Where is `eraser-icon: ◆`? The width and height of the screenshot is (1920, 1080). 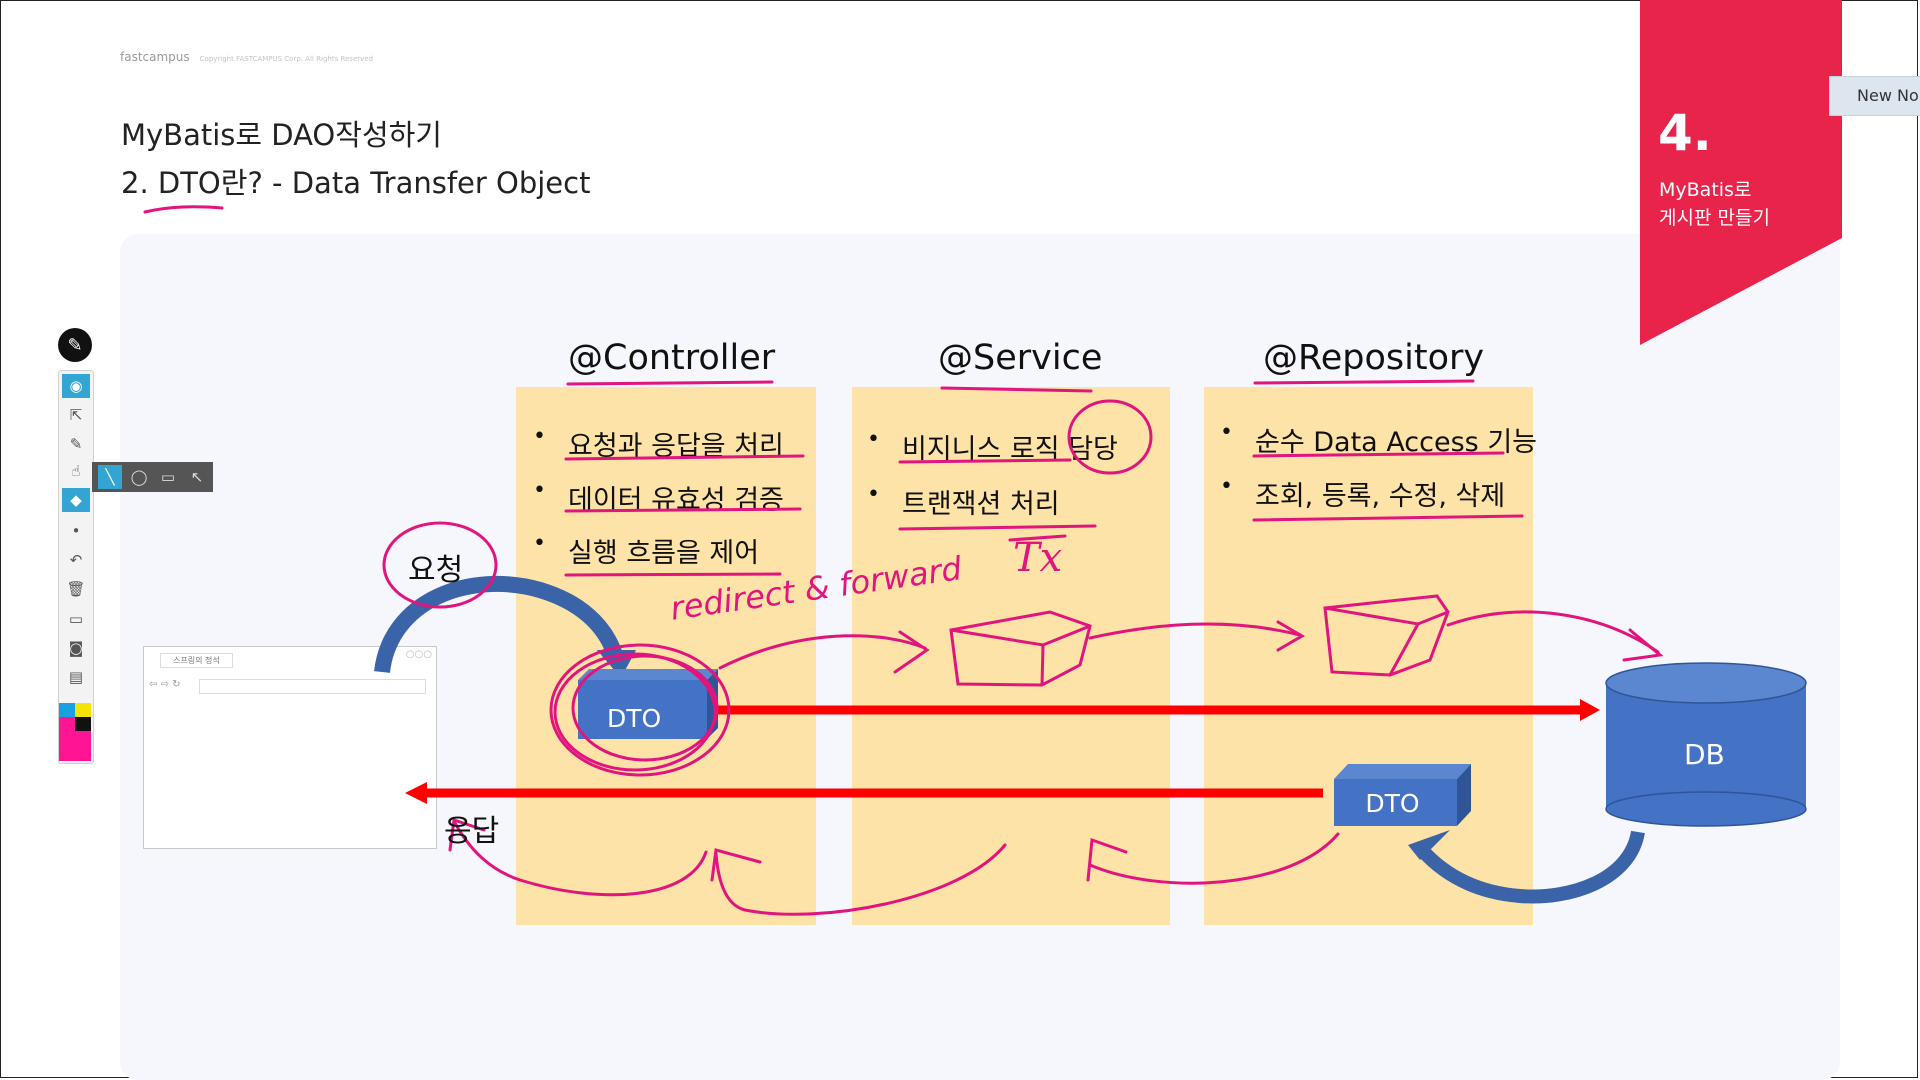 eraser-icon: ◆ is located at coordinates (76, 500).